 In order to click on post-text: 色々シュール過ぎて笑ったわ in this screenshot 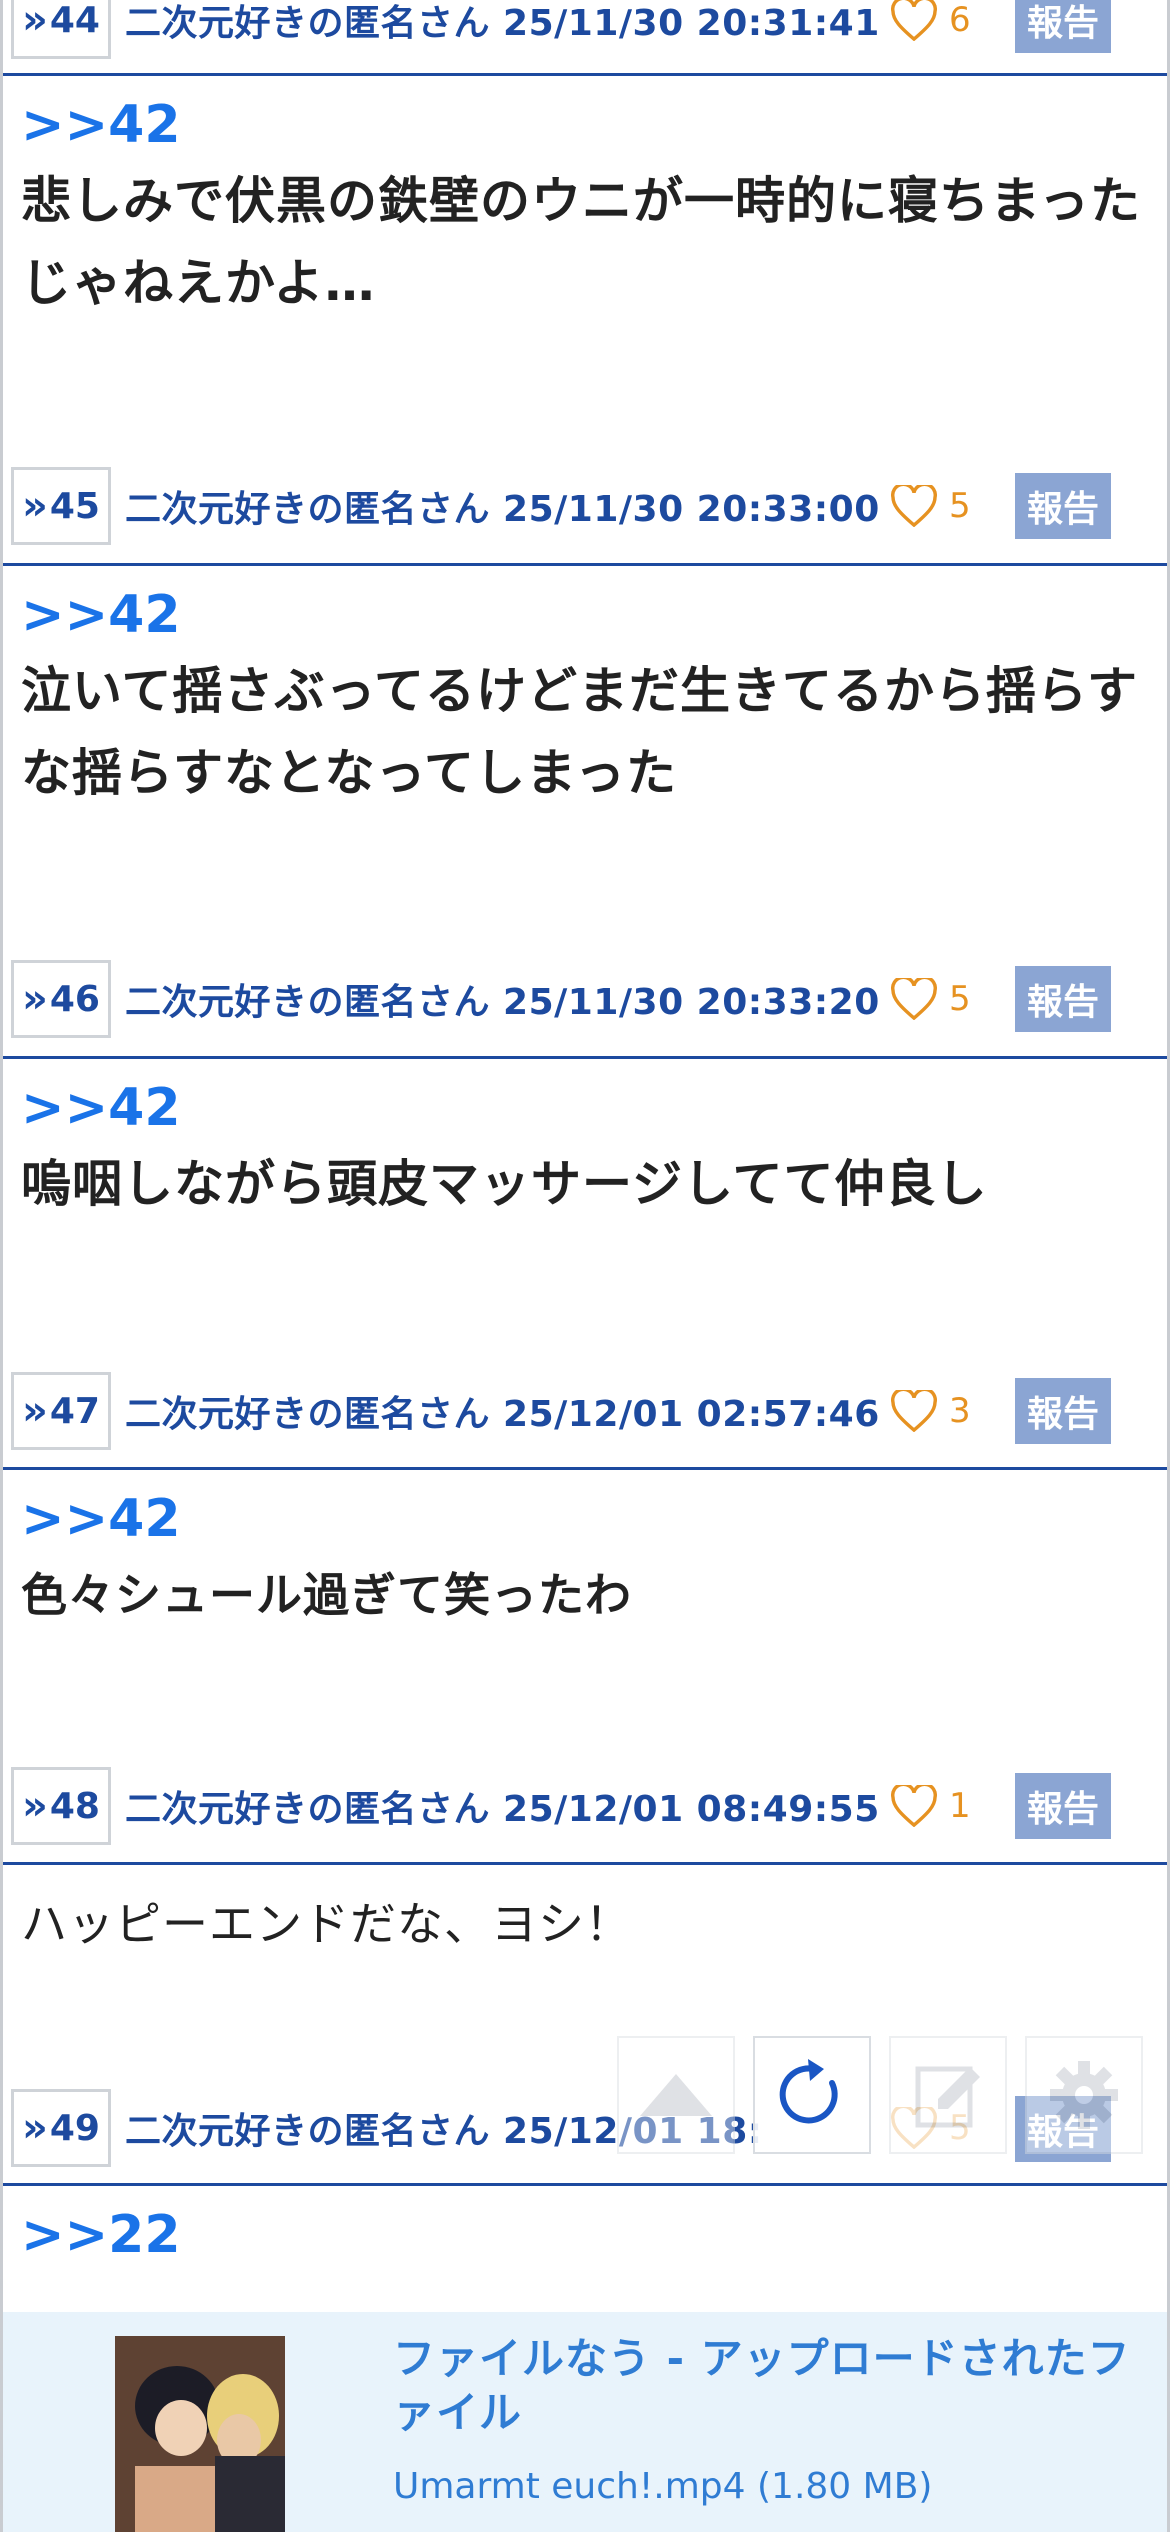, I will do `click(326, 1595)`.